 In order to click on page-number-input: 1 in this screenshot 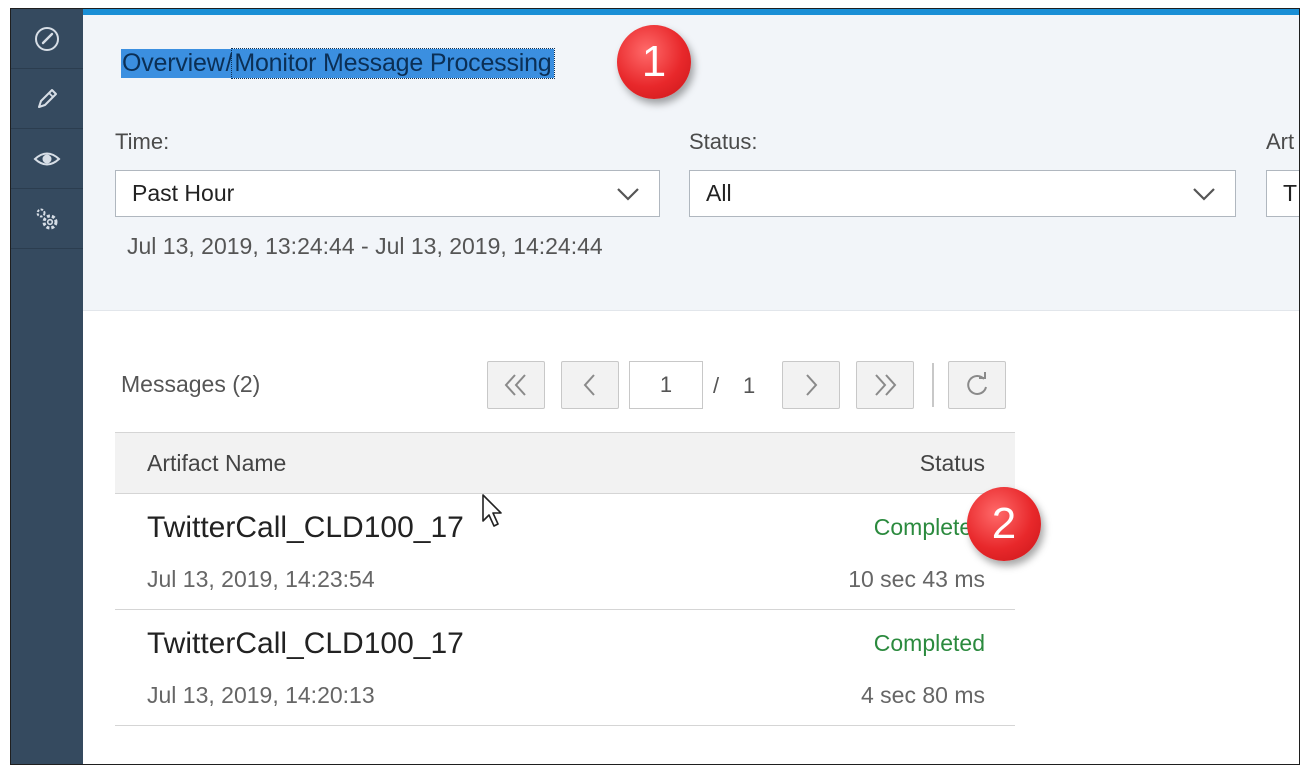, I will do `click(666, 385)`.